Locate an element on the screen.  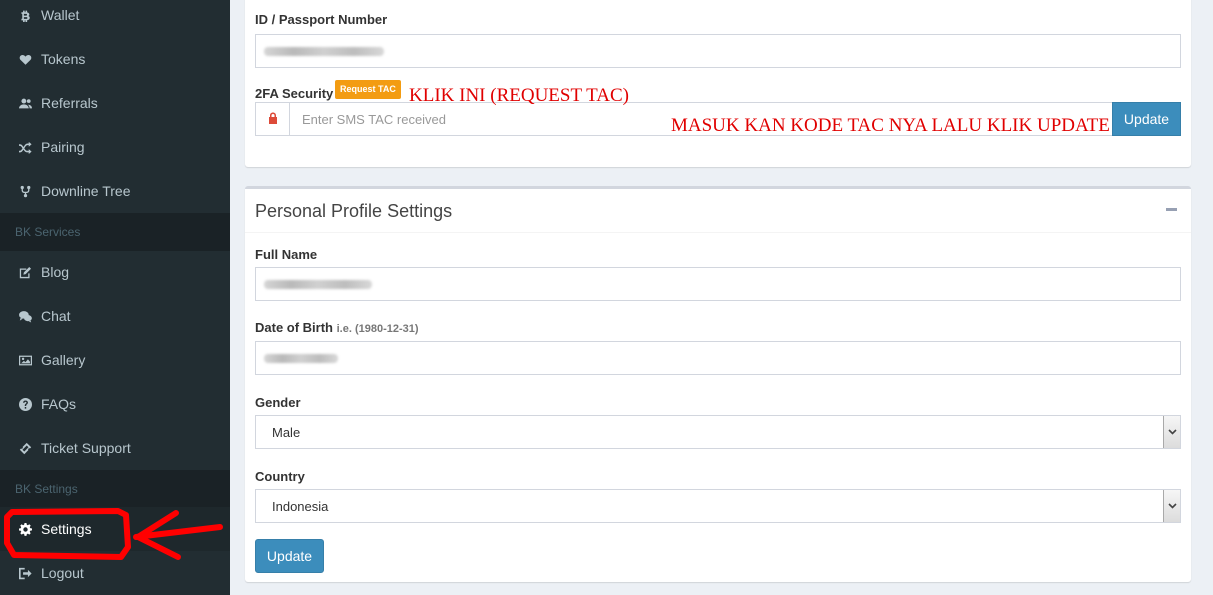
profile-box-header: Personal Profile Settings is located at coordinates (718, 211).